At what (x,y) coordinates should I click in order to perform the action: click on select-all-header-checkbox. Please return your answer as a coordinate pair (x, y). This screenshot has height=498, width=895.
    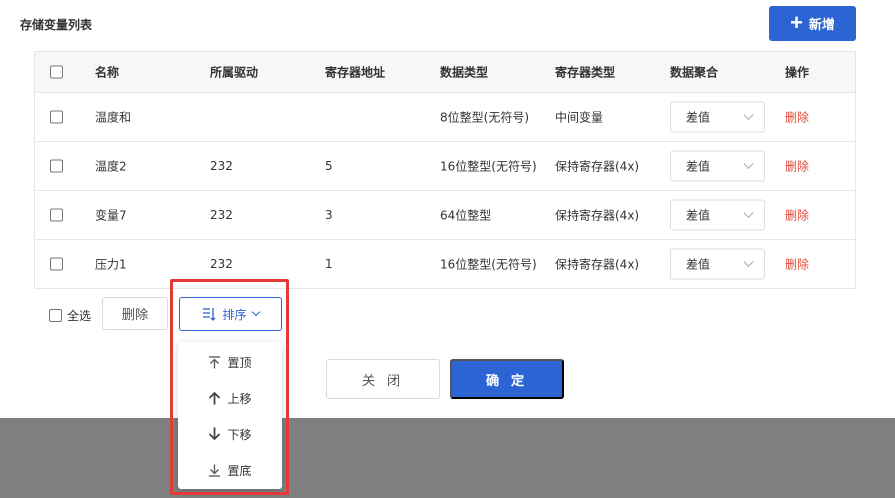
    Looking at the image, I should click on (56, 72).